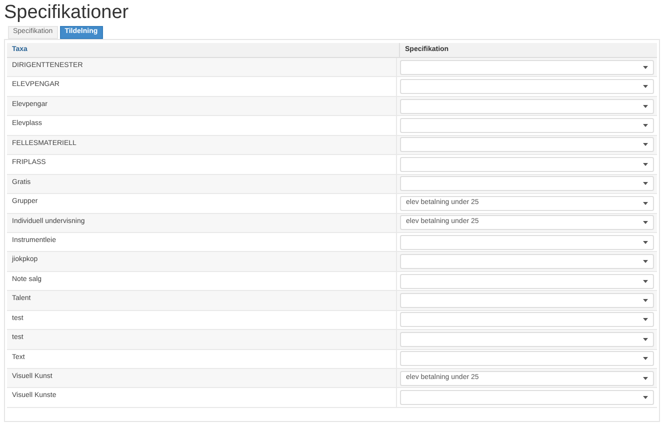 Image resolution: width=668 pixels, height=434 pixels. I want to click on page-title: Specifikationer, so click(67, 13).